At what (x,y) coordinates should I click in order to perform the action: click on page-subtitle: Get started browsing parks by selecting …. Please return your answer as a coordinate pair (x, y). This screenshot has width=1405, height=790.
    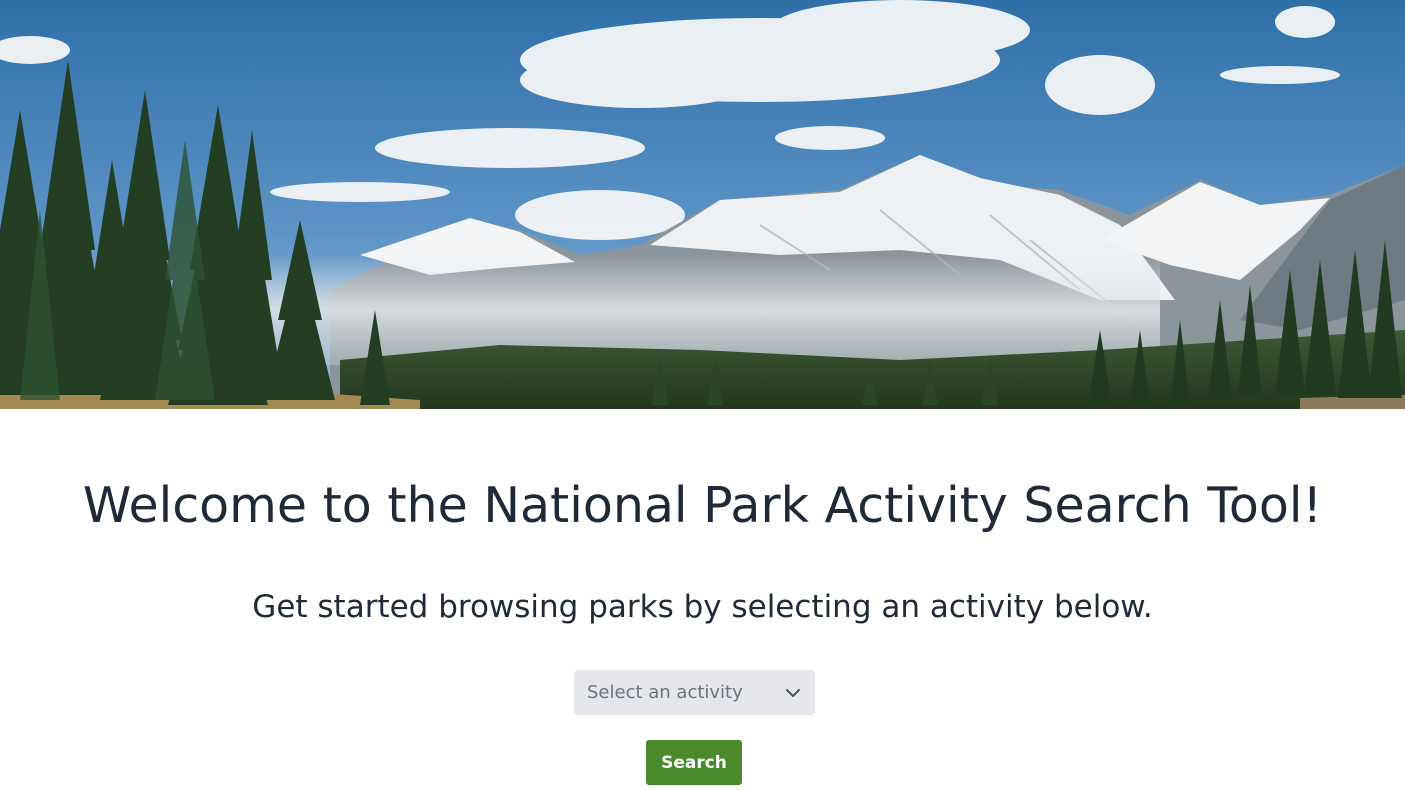
    Looking at the image, I should click on (702, 607).